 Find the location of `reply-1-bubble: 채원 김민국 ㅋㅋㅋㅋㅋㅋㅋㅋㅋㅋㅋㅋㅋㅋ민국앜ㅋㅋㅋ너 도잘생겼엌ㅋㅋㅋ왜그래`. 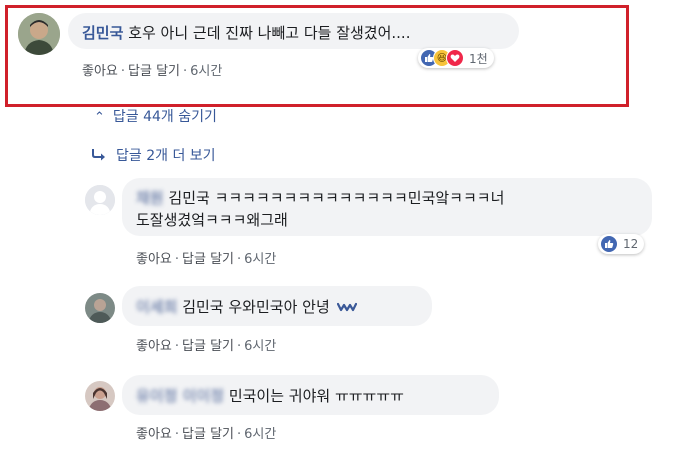

reply-1-bubble: 채원 김민국 ㅋㅋㅋㅋㅋㅋㅋㅋㅋㅋㅋㅋㅋㅋ민국앜ㅋㅋㅋ너 도잘생겼엌ㅋㅋㅋ왜그래 is located at coordinates (387, 207).